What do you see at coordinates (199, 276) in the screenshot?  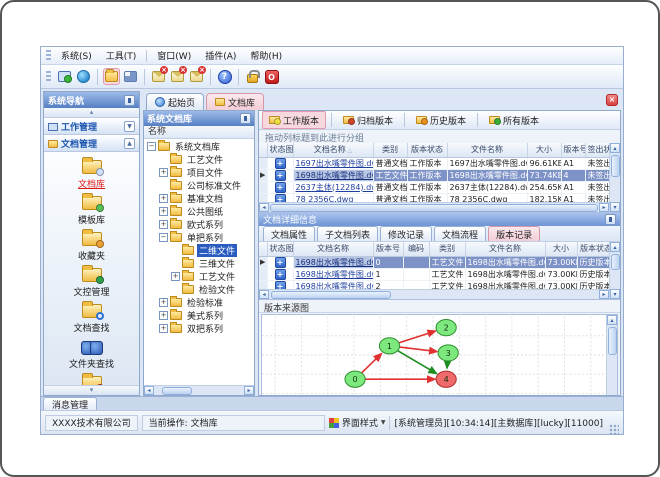 I see `tree-node-11: + 工艺文件` at bounding box center [199, 276].